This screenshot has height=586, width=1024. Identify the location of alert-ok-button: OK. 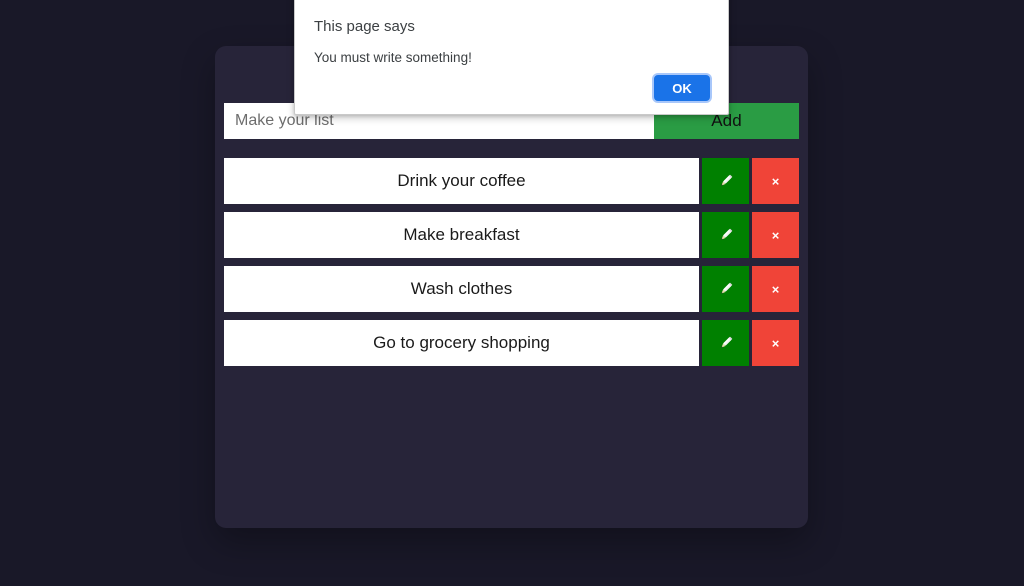
(682, 88).